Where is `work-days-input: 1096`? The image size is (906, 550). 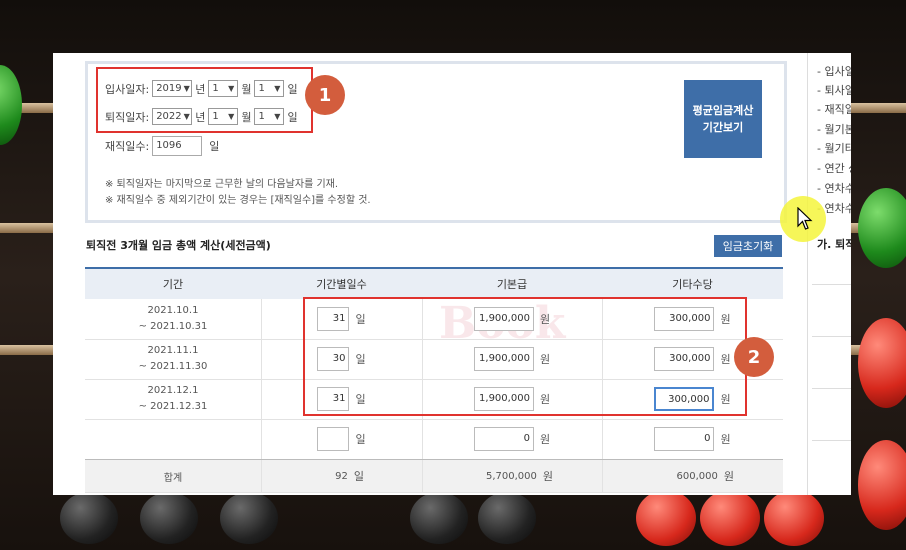
work-days-input: 1096 is located at coordinates (177, 146).